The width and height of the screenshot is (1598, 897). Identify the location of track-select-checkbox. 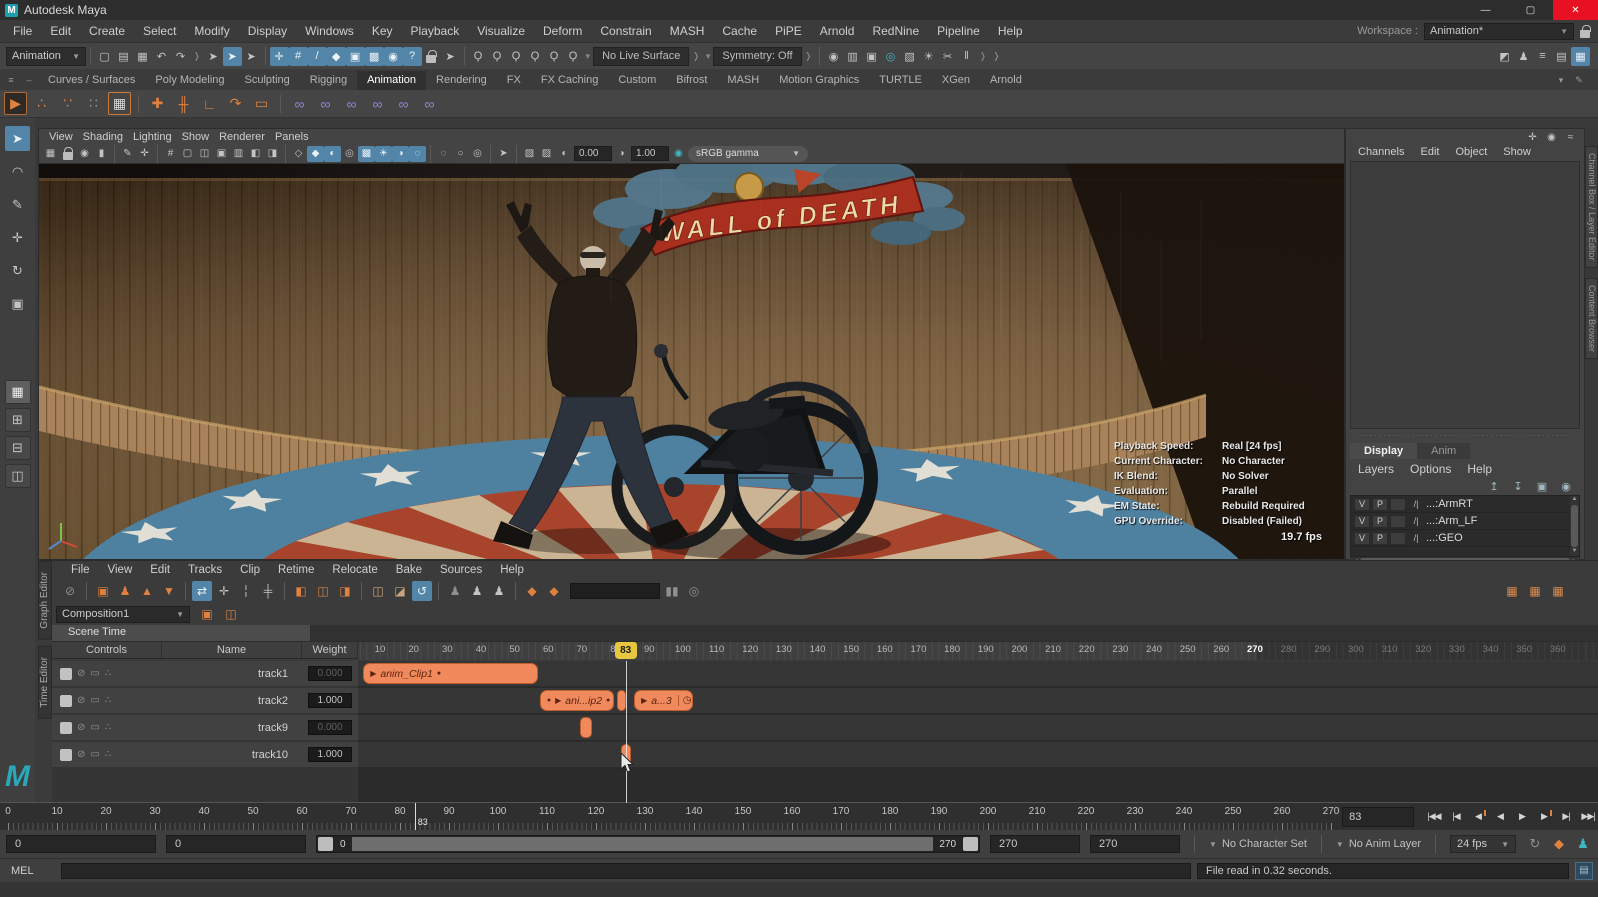
(66, 754).